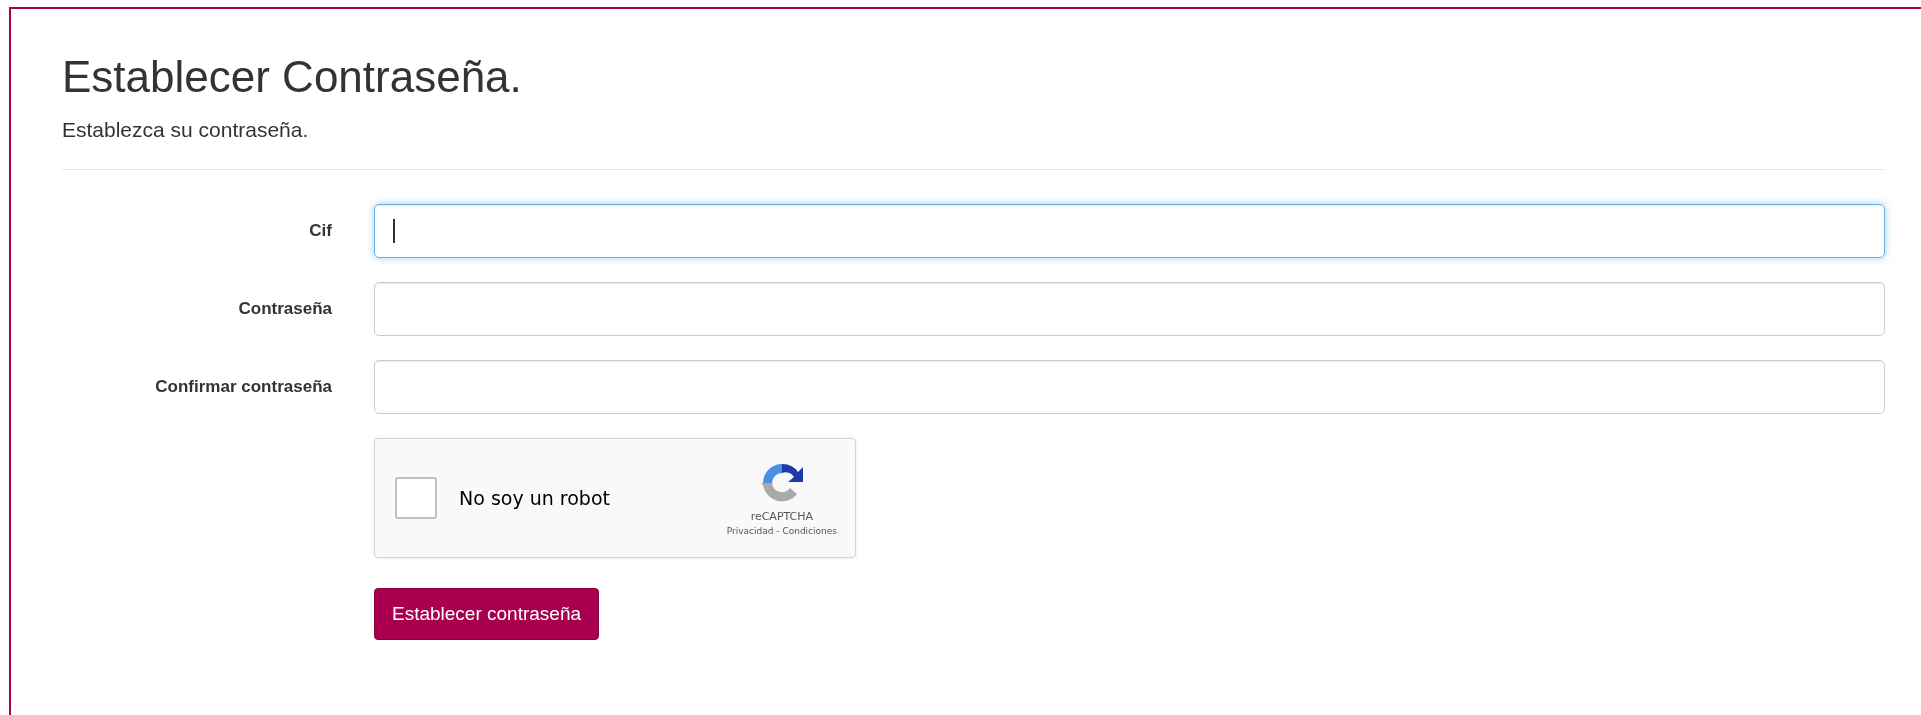  What do you see at coordinates (292, 77) in the screenshot?
I see `page-title: Establecer Contraseña.` at bounding box center [292, 77].